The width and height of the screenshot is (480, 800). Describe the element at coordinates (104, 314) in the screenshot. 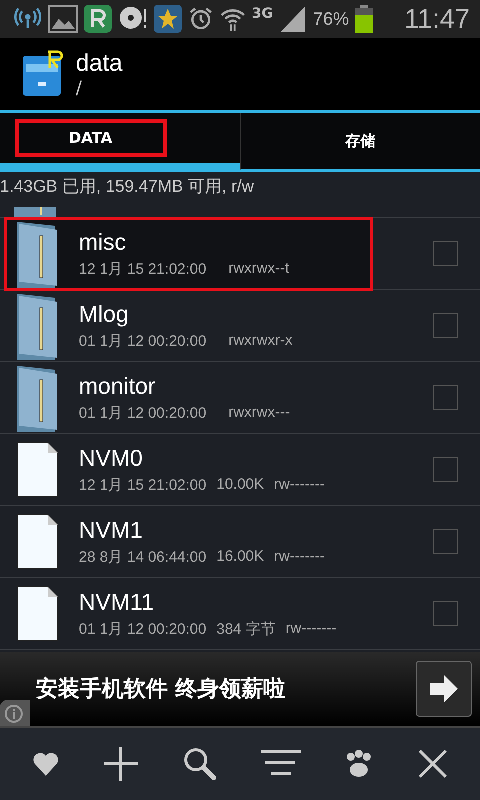

I see `file-name: Mlog` at that location.